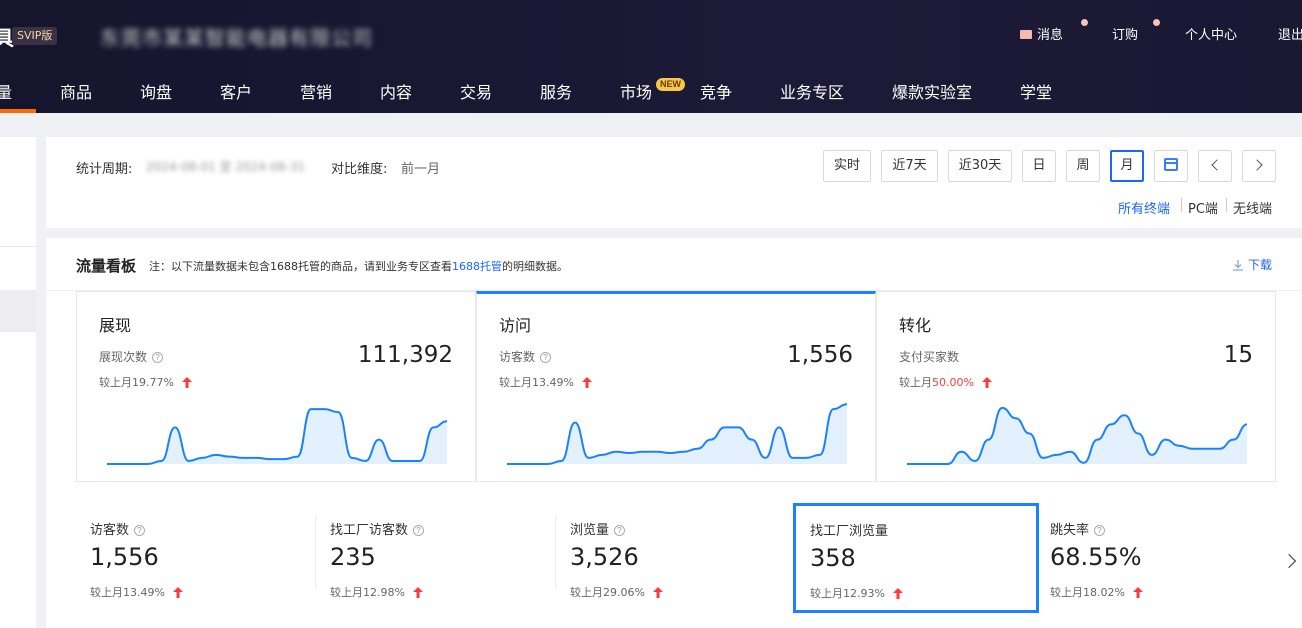 Image resolution: width=1302 pixels, height=628 pixels. Describe the element at coordinates (980, 166) in the screenshot. I see `last-30-days-button: 近30天` at that location.